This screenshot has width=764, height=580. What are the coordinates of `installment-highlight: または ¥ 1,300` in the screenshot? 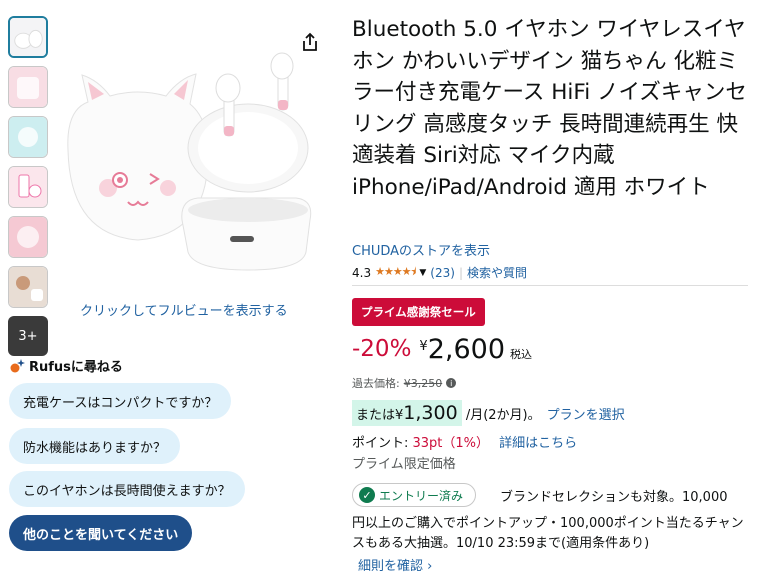 It's located at (407, 413).